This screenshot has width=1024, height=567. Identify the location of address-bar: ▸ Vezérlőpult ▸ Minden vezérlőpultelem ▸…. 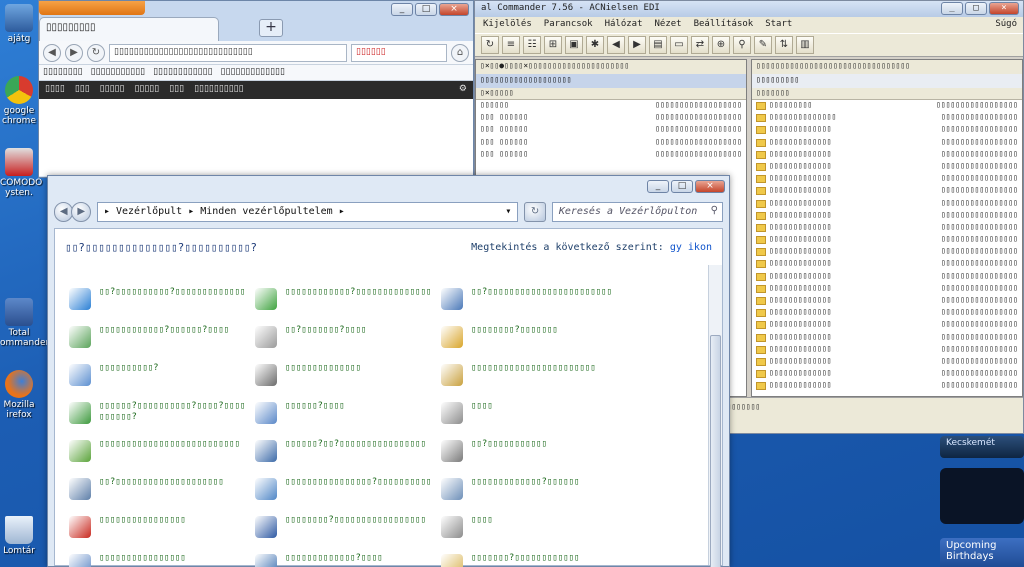
(307, 212).